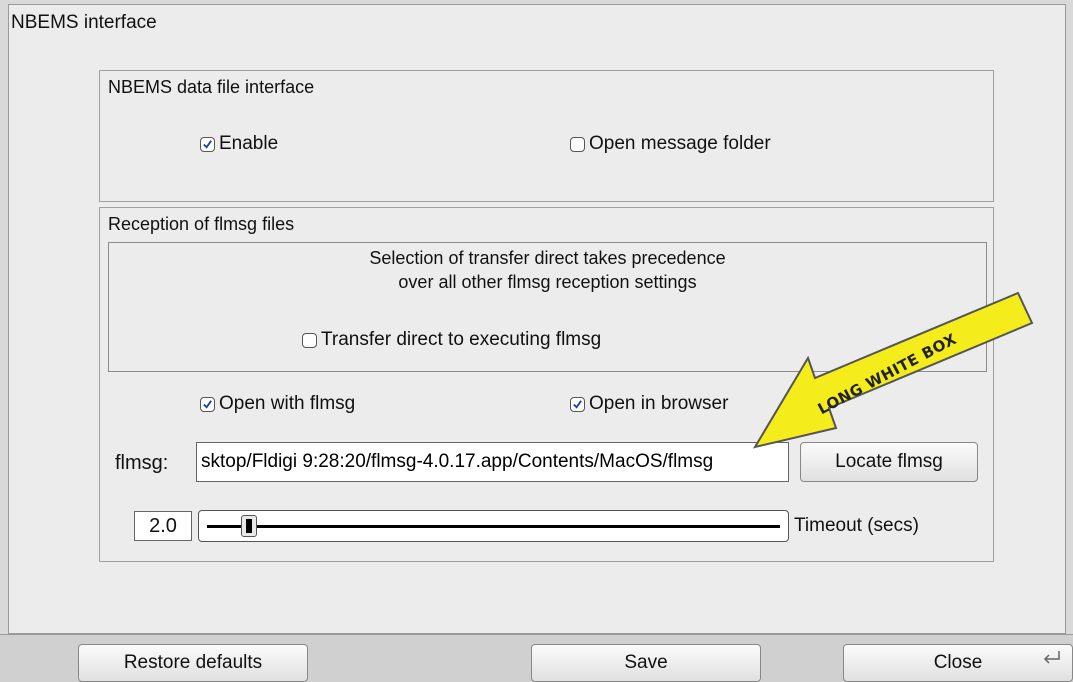  What do you see at coordinates (142, 463) in the screenshot?
I see `flmsg-path-label: flmsg:` at bounding box center [142, 463].